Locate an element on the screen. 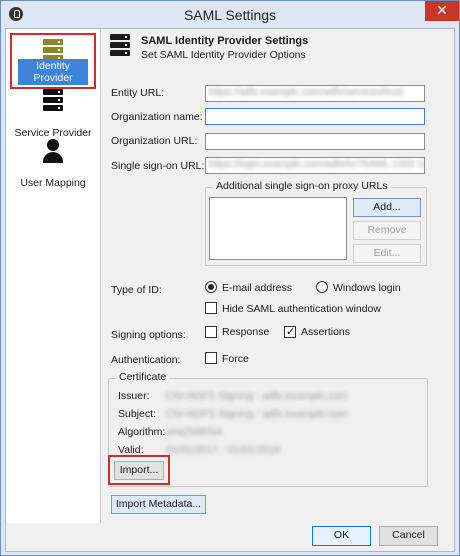  proxy-urls-title: Additional single sign-on proxy URLs is located at coordinates (302, 186).